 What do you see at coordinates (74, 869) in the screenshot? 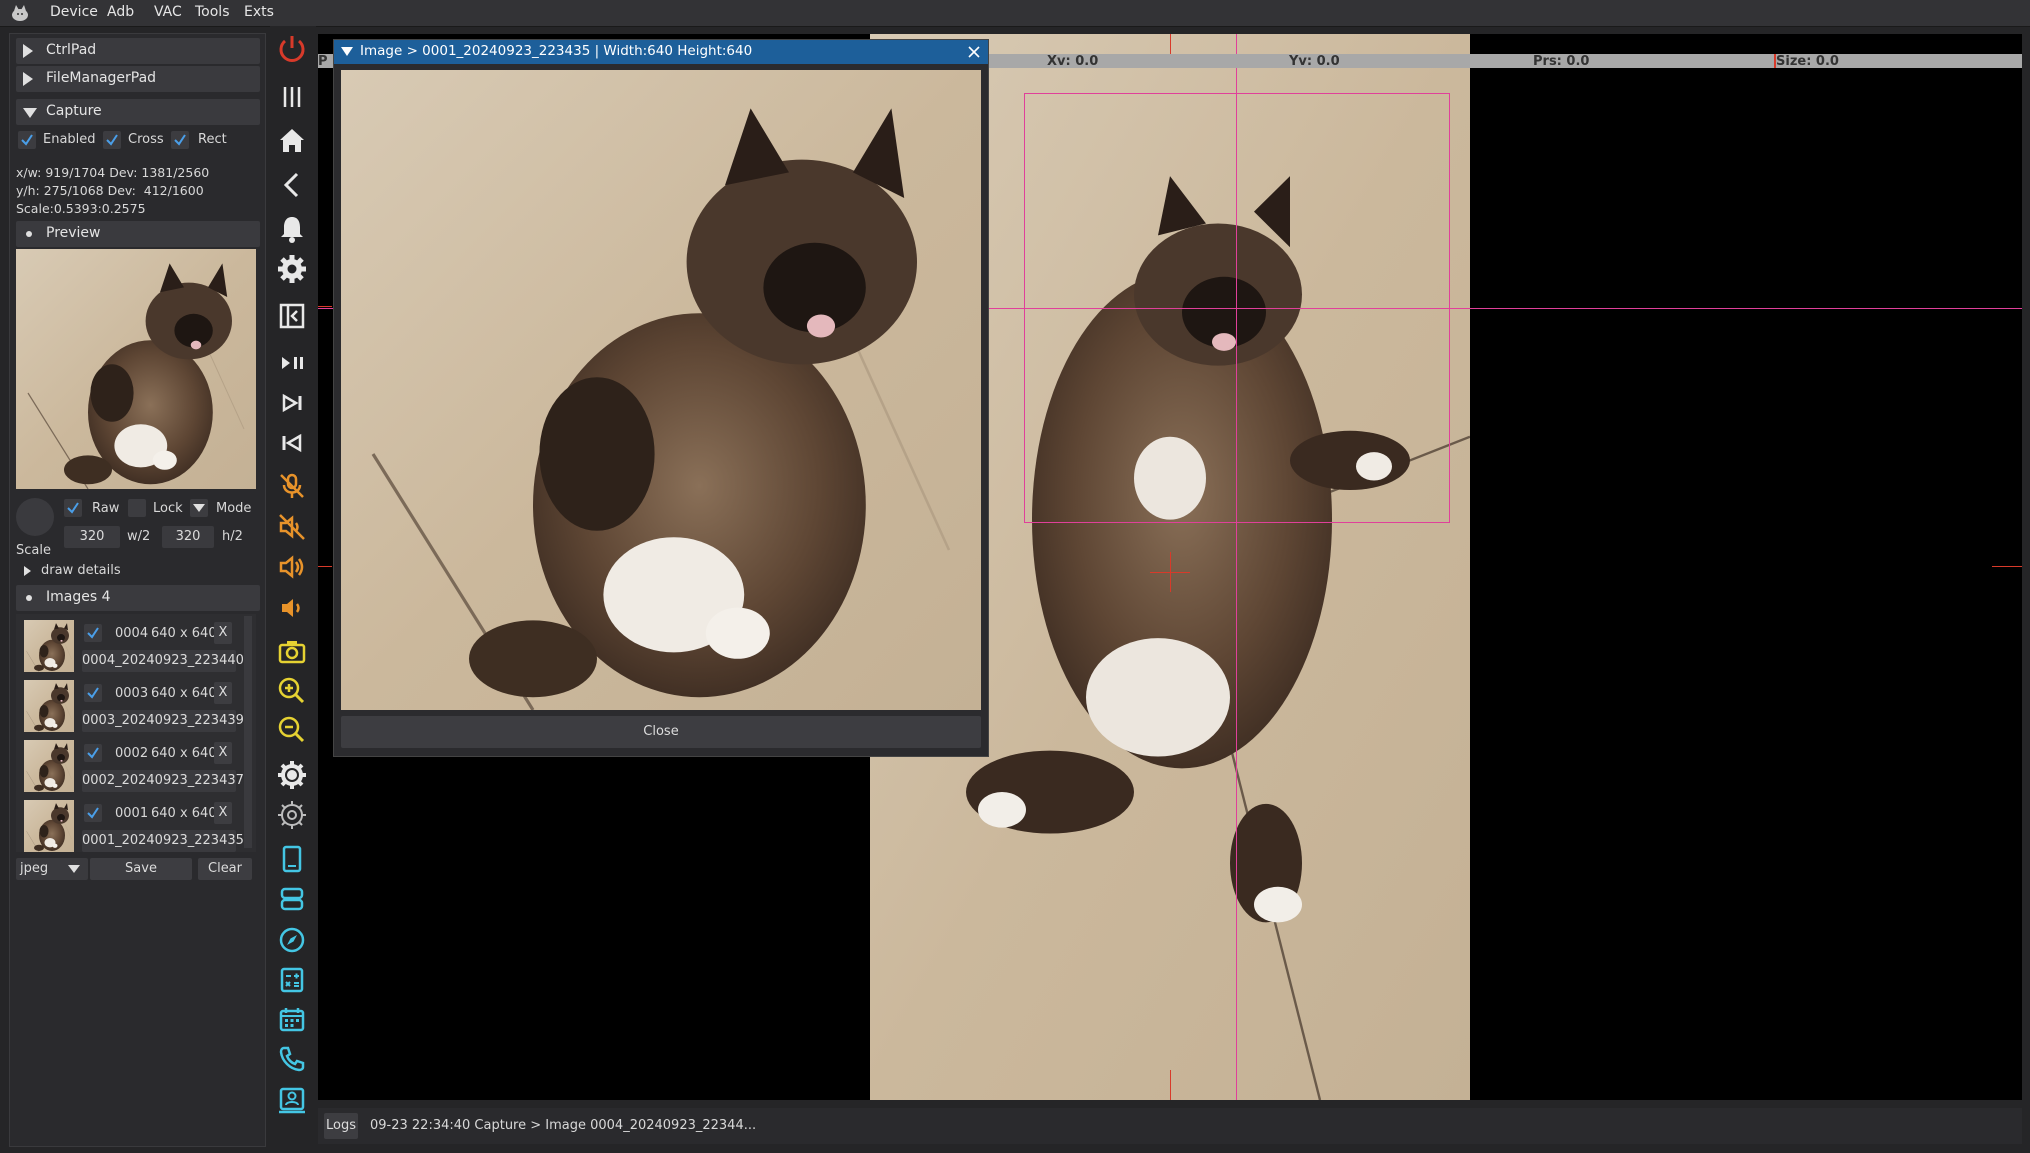
I see `chevron-down-icon` at bounding box center [74, 869].